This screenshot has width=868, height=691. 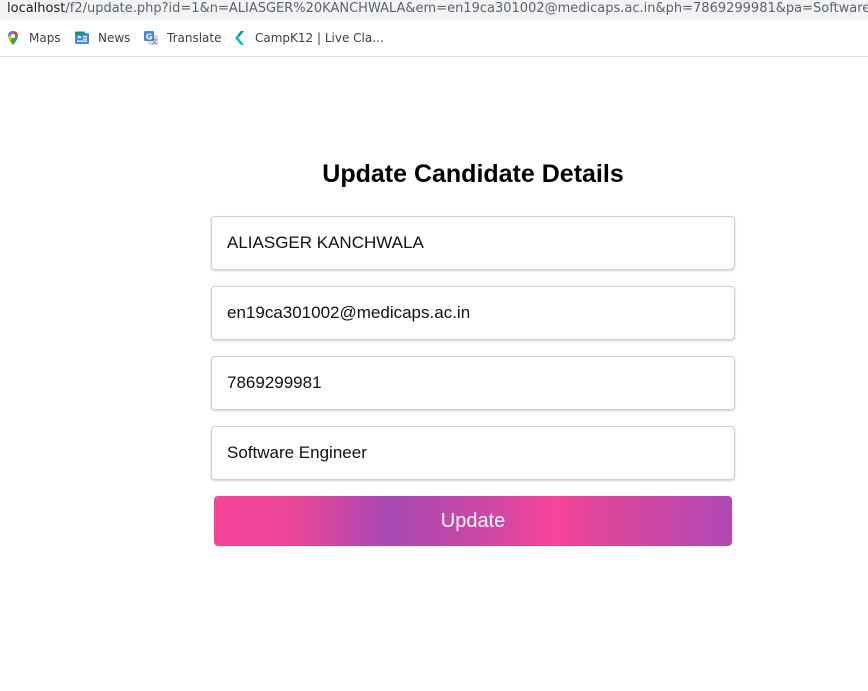 I want to click on bookmark-maps: Maps, so click(x=33, y=38).